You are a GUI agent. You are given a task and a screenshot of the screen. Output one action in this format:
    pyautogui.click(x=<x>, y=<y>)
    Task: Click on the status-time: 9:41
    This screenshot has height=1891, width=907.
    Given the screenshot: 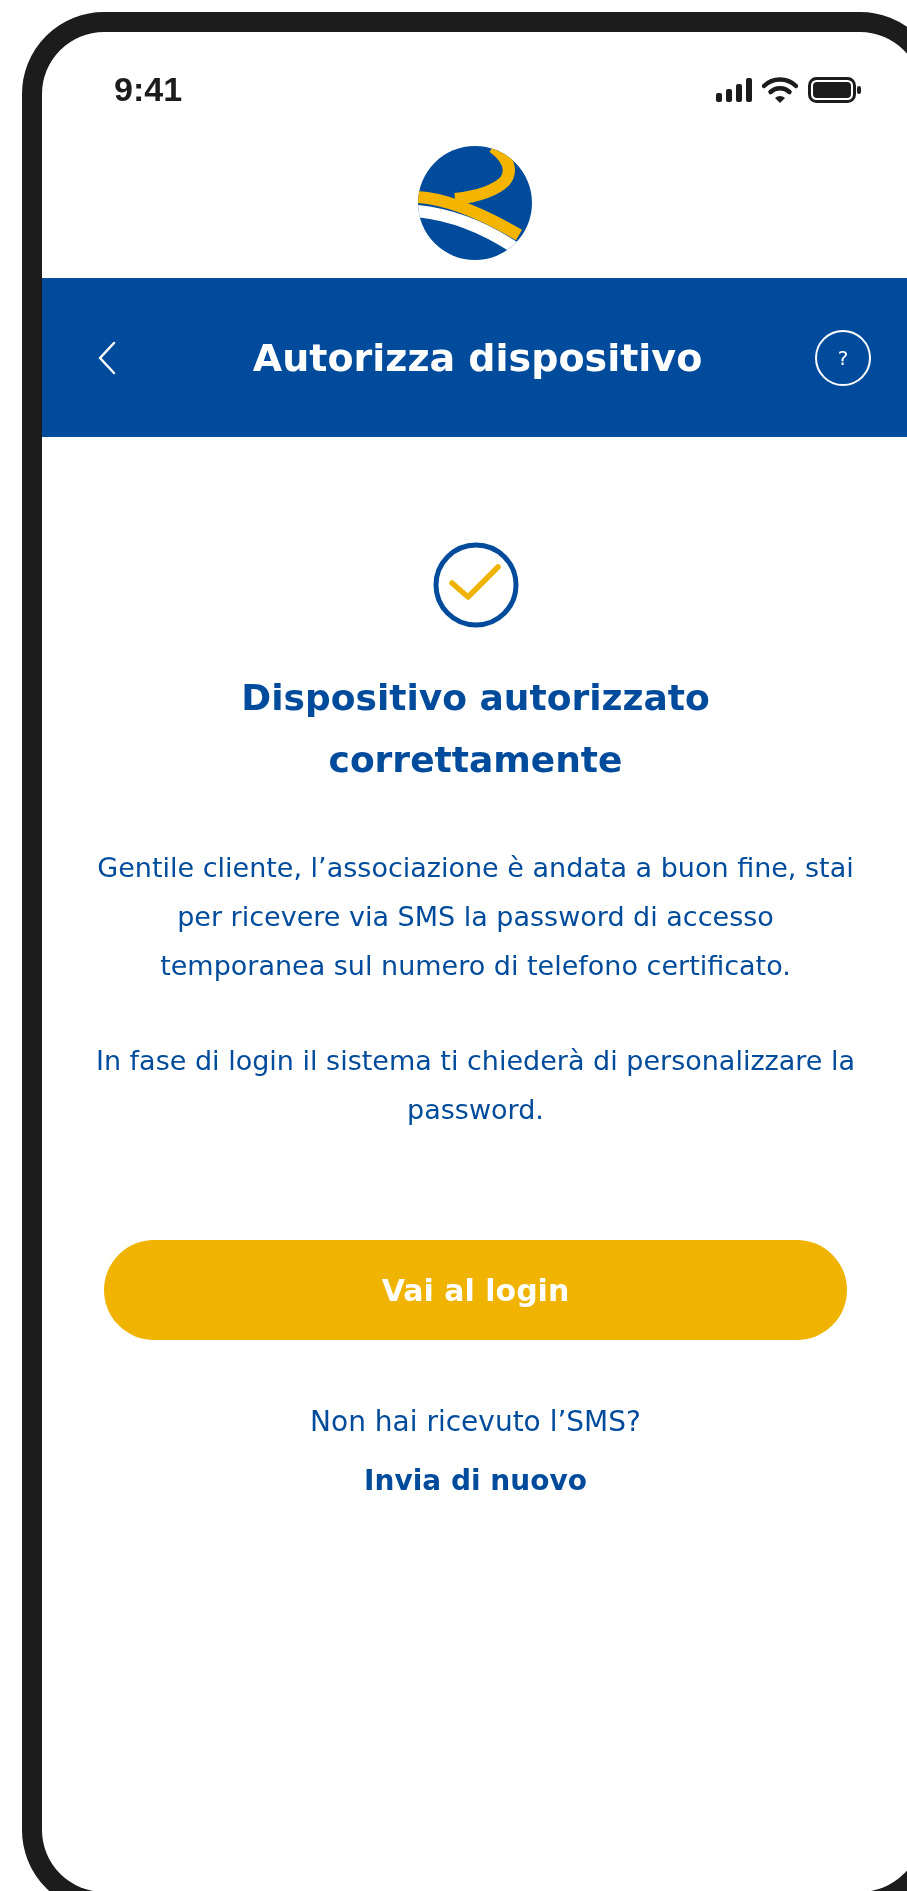 What is the action you would take?
    pyautogui.click(x=148, y=89)
    